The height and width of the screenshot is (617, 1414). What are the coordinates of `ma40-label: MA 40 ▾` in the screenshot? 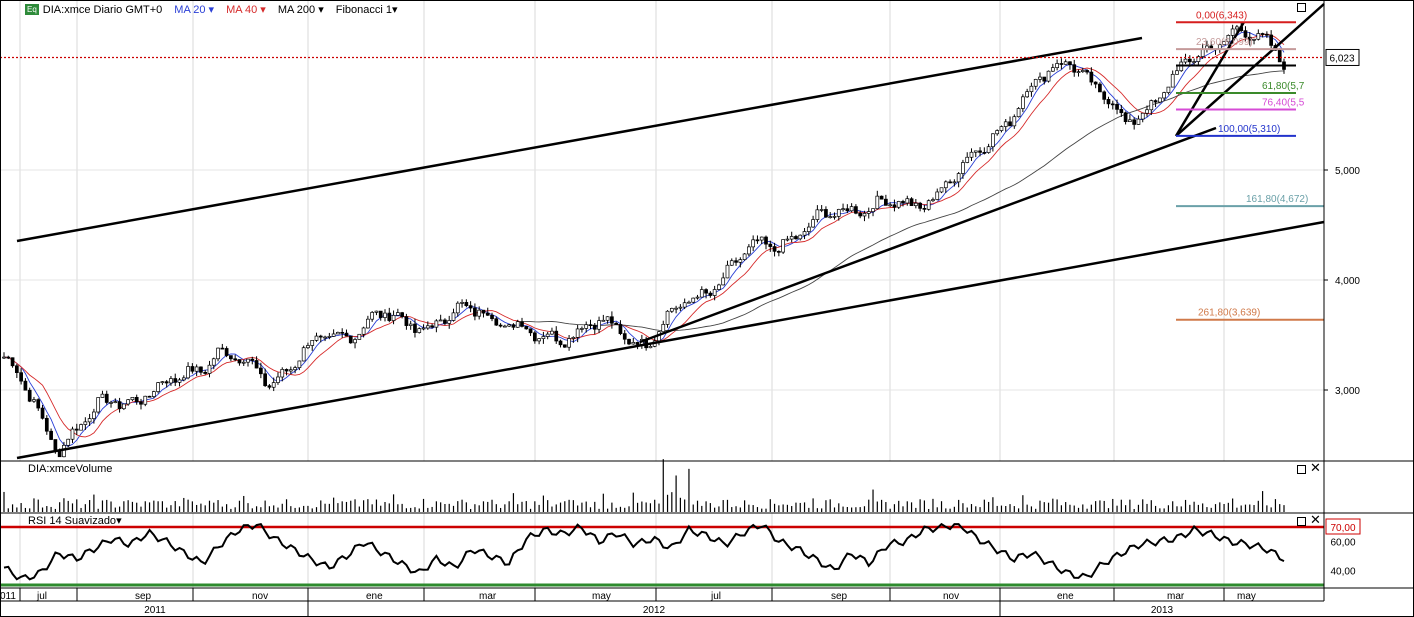 It's located at (246, 9).